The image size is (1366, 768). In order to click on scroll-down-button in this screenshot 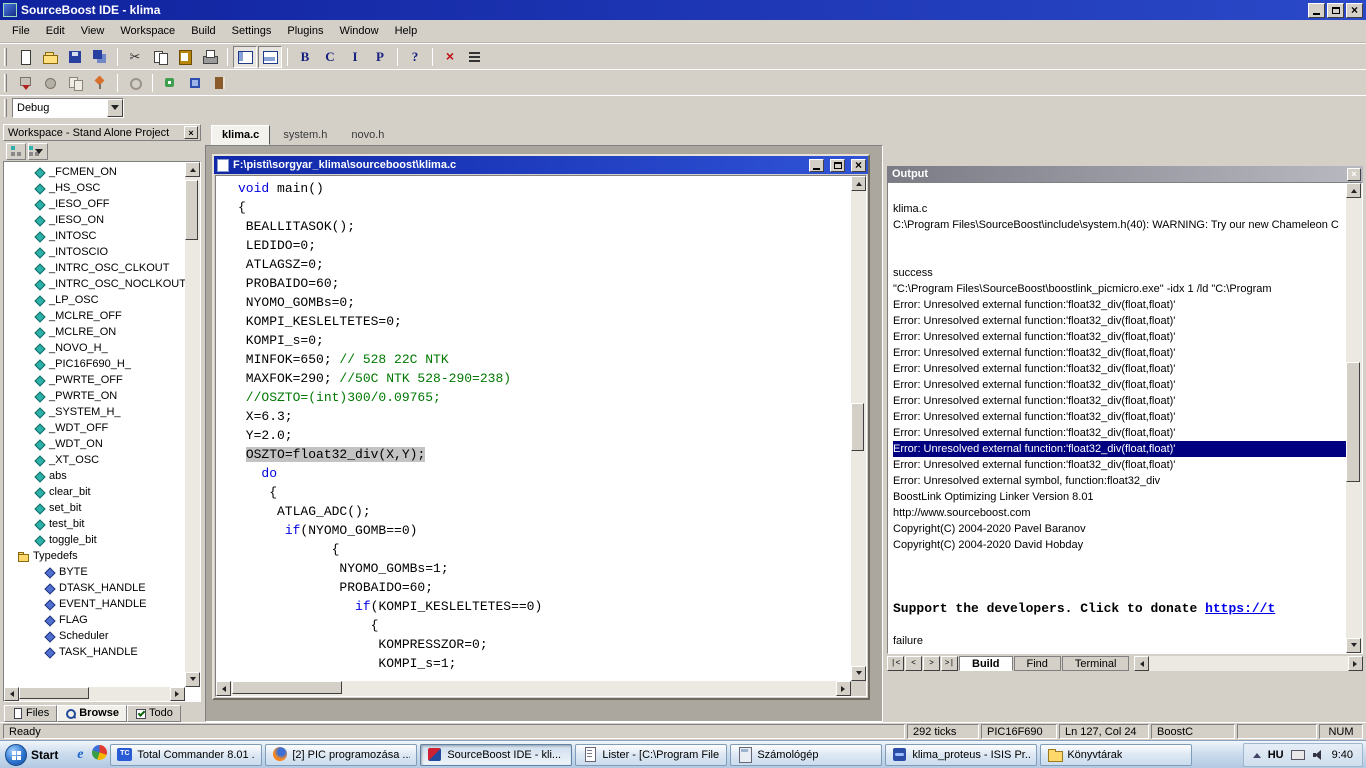, I will do `click(192, 679)`.